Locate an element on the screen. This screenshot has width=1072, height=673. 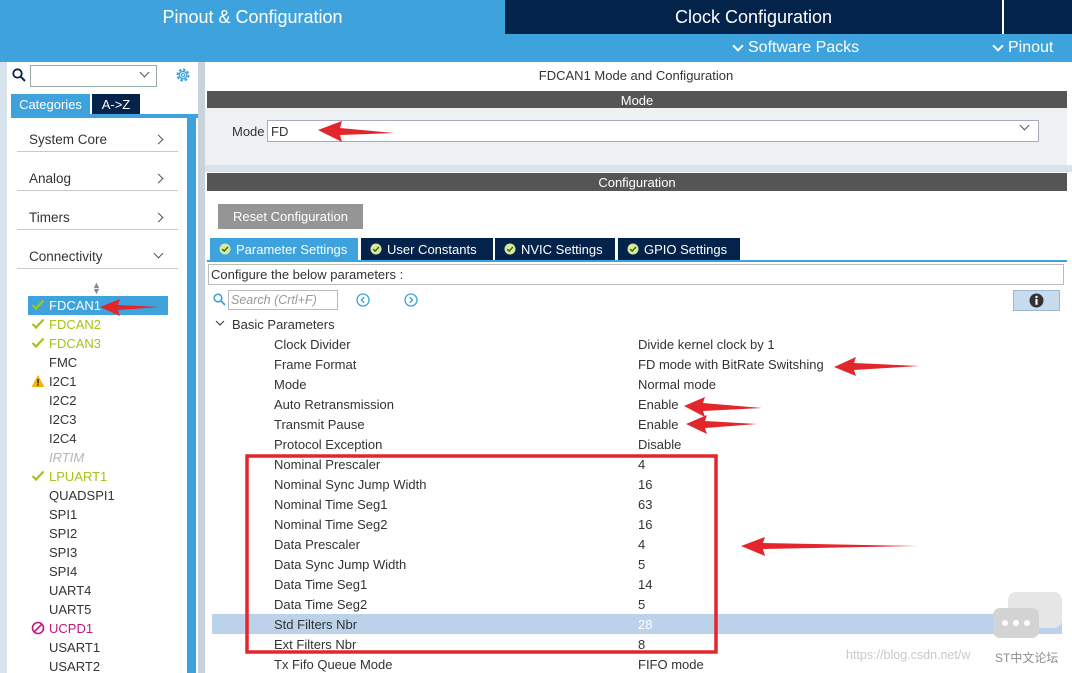
parameter-value: 14 is located at coordinates (645, 584).